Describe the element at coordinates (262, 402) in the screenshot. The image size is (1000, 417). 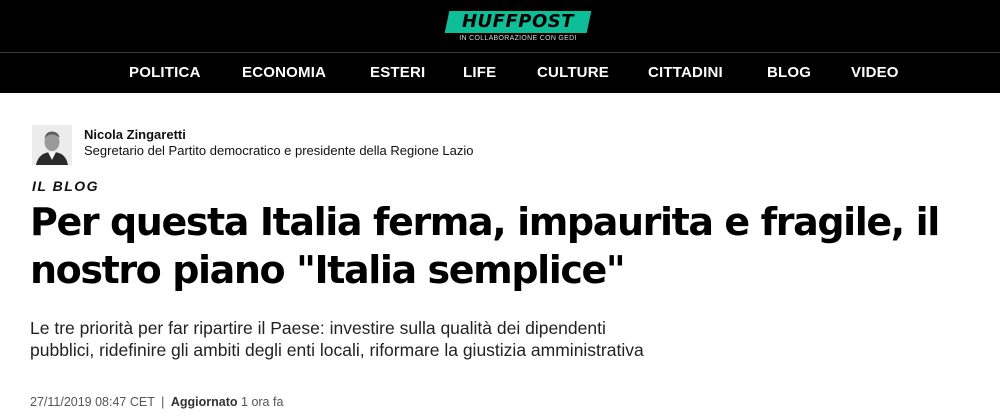
I see `updated-value: 1 ora fa` at that location.